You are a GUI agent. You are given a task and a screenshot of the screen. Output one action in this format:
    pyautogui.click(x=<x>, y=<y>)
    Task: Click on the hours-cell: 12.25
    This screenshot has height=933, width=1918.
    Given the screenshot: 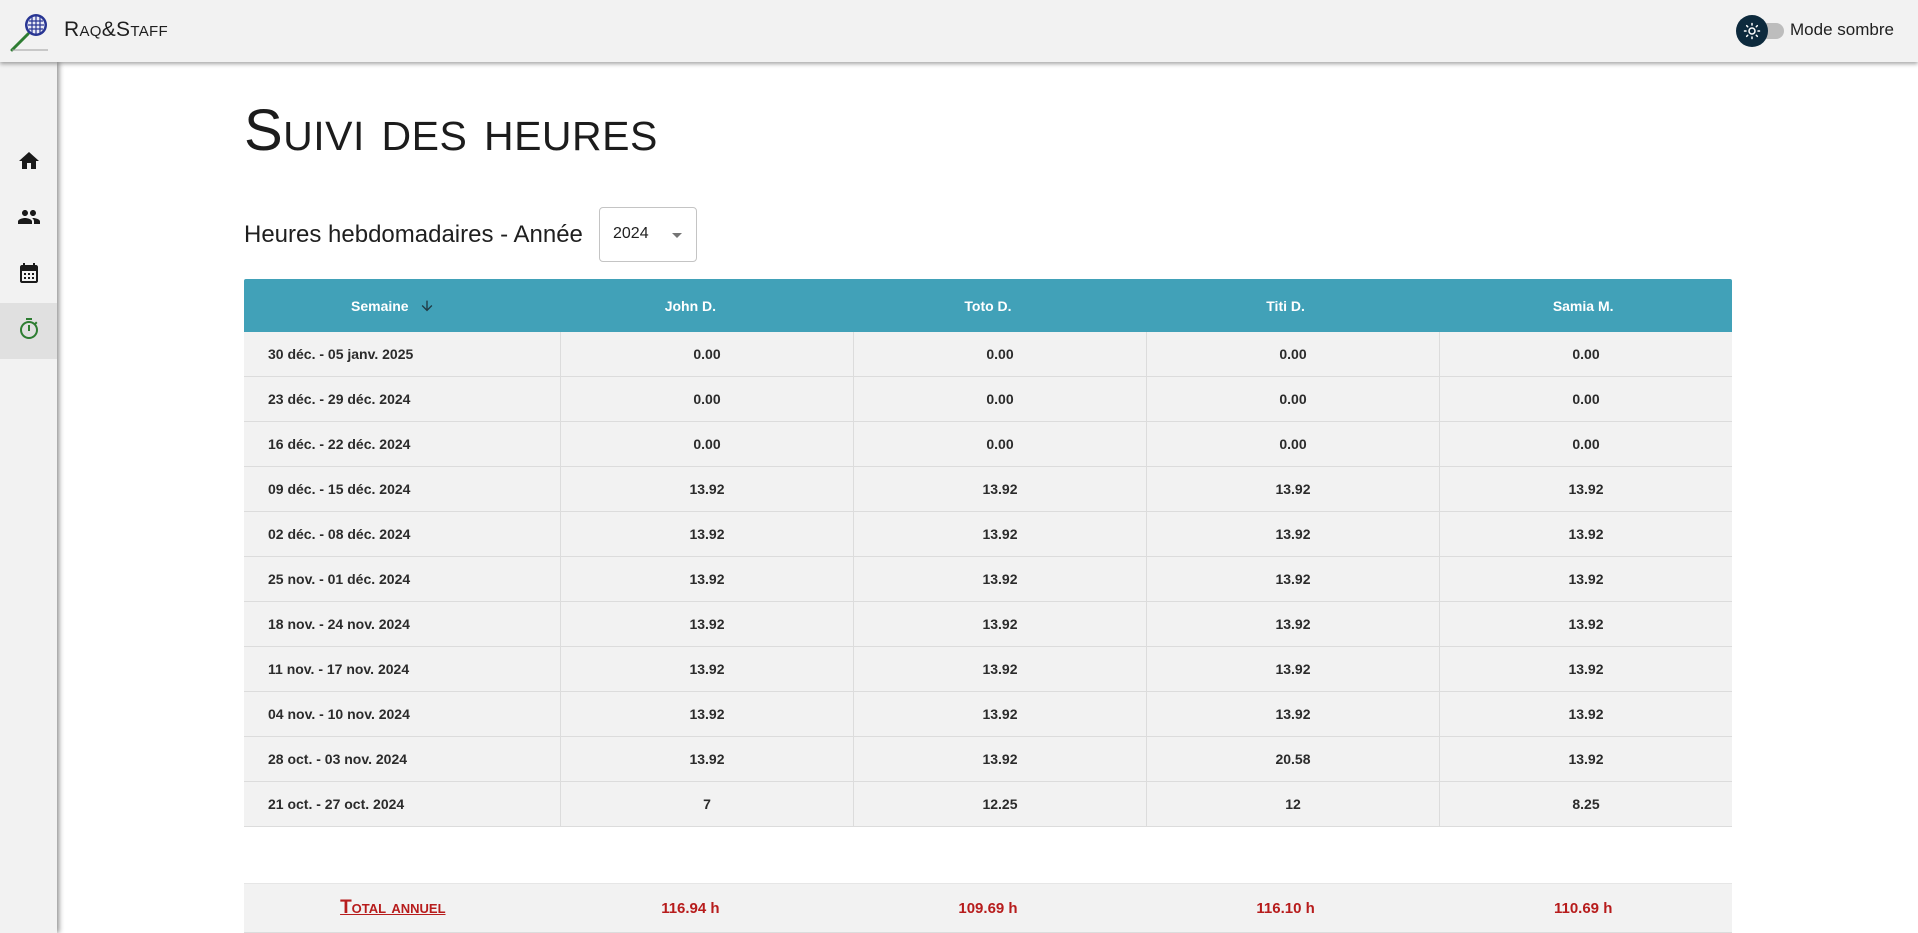 What is the action you would take?
    pyautogui.click(x=1000, y=804)
    